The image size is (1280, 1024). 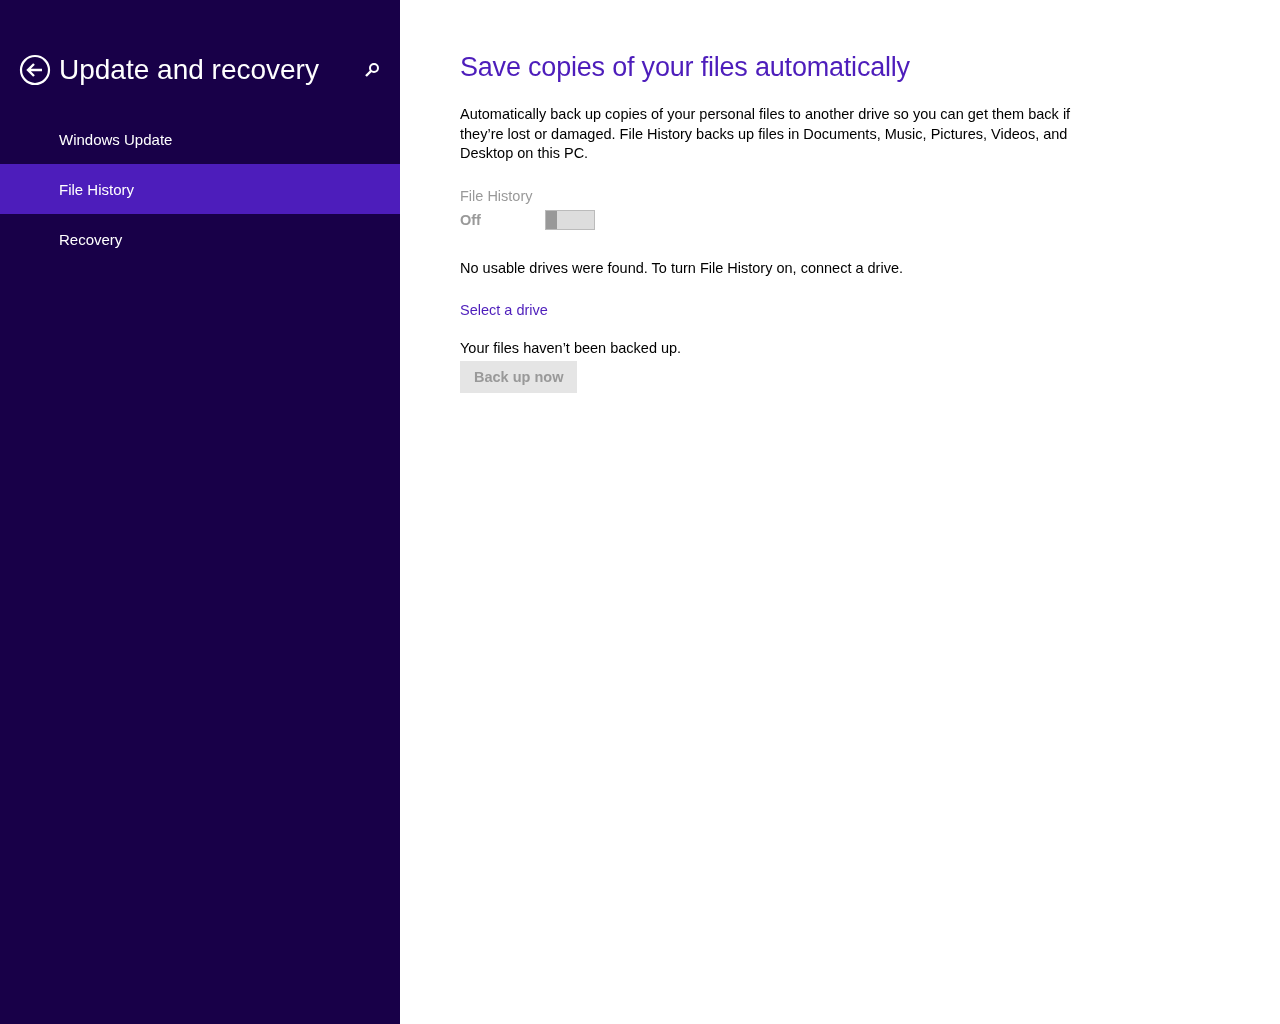 What do you see at coordinates (471, 219) in the screenshot?
I see `toggle-state-text: Off` at bounding box center [471, 219].